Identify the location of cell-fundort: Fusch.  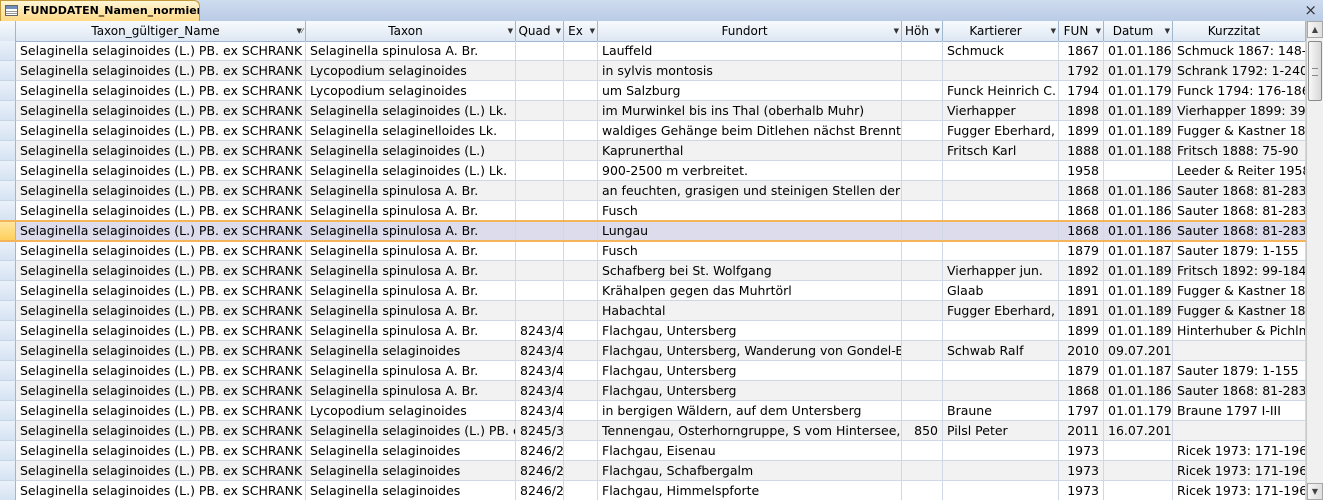
(750, 211).